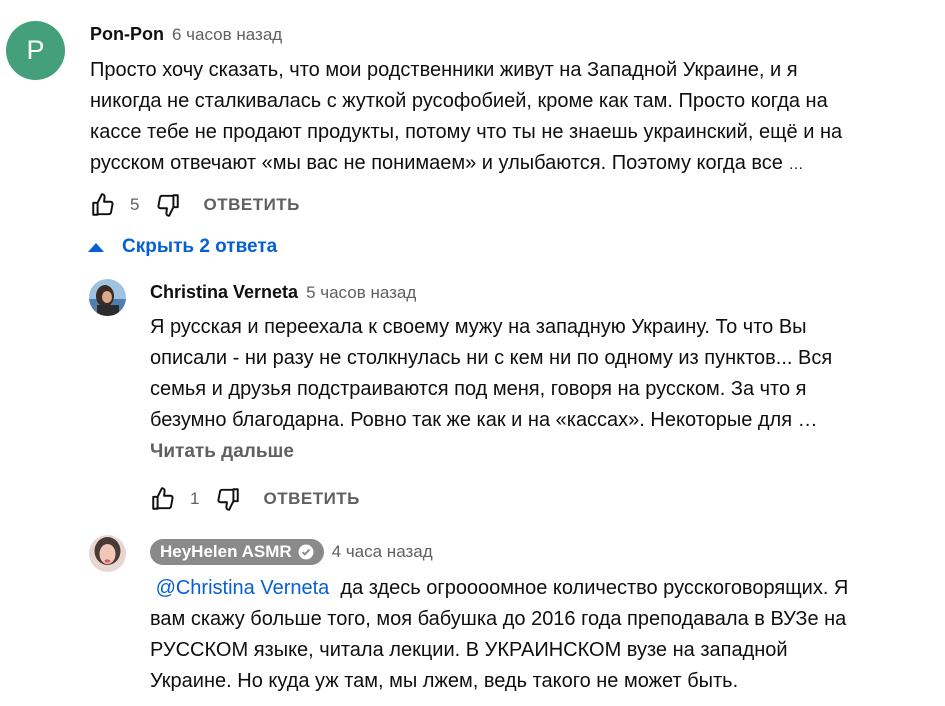 This screenshot has width=945, height=706. What do you see at coordinates (255, 499) in the screenshot?
I see `comment-actions: 1 ОТВЕТИТЬ` at bounding box center [255, 499].